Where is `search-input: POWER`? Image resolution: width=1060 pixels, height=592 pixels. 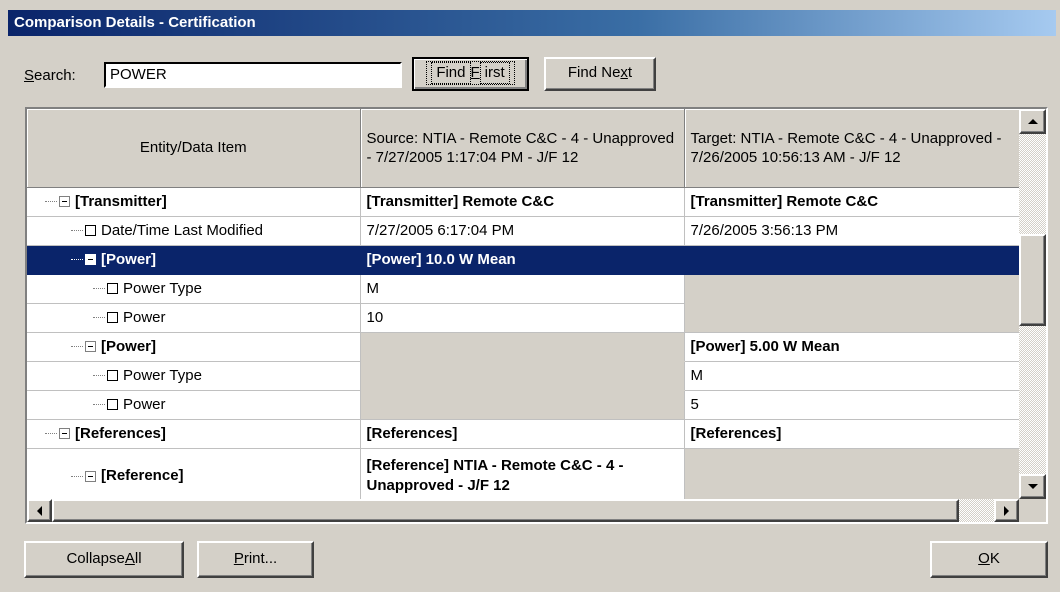 search-input: POWER is located at coordinates (253, 75).